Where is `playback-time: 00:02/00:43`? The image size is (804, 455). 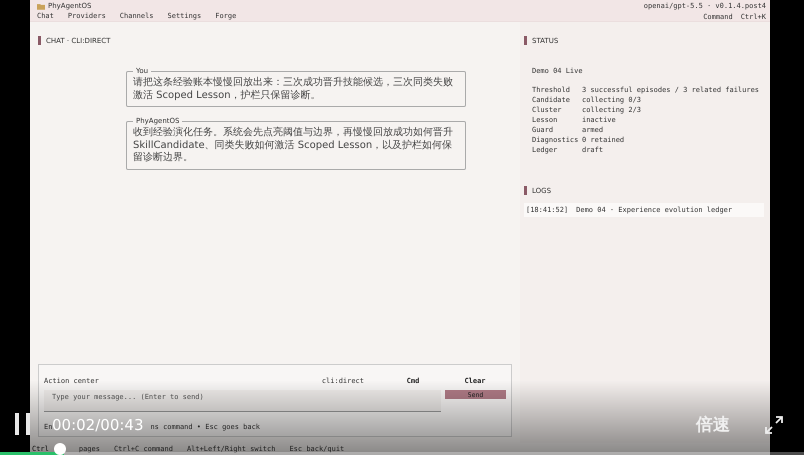 playback-time: 00:02/00:43 is located at coordinates (98, 425).